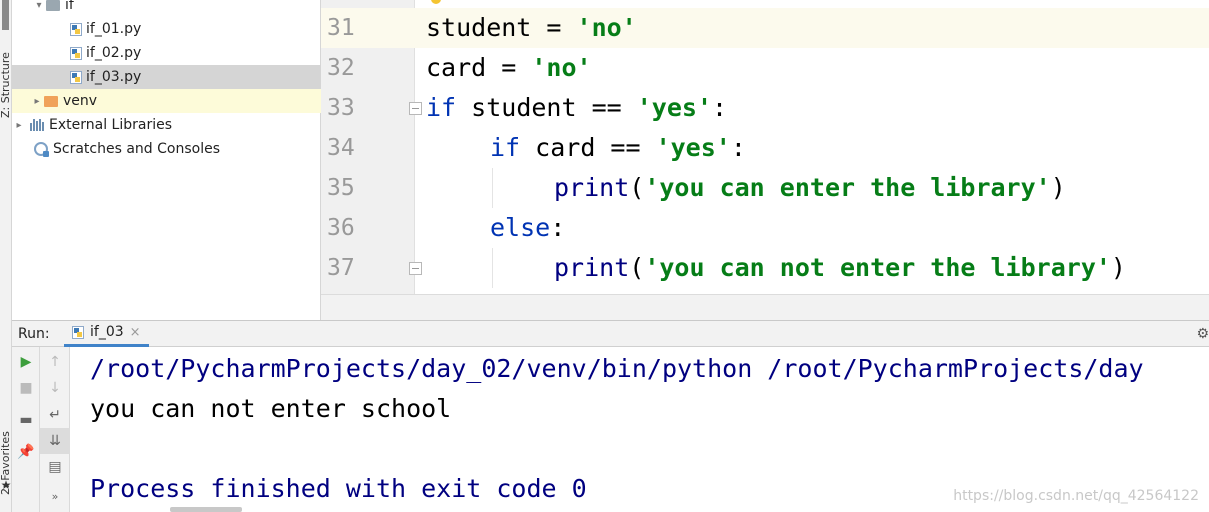 The width and height of the screenshot is (1209, 512). I want to click on editor-bottom-bar, so click(765, 307).